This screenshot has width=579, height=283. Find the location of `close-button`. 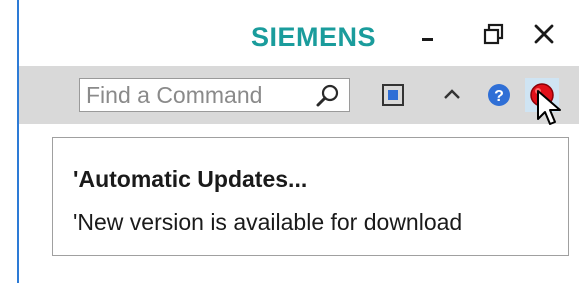

close-button is located at coordinates (544, 34).